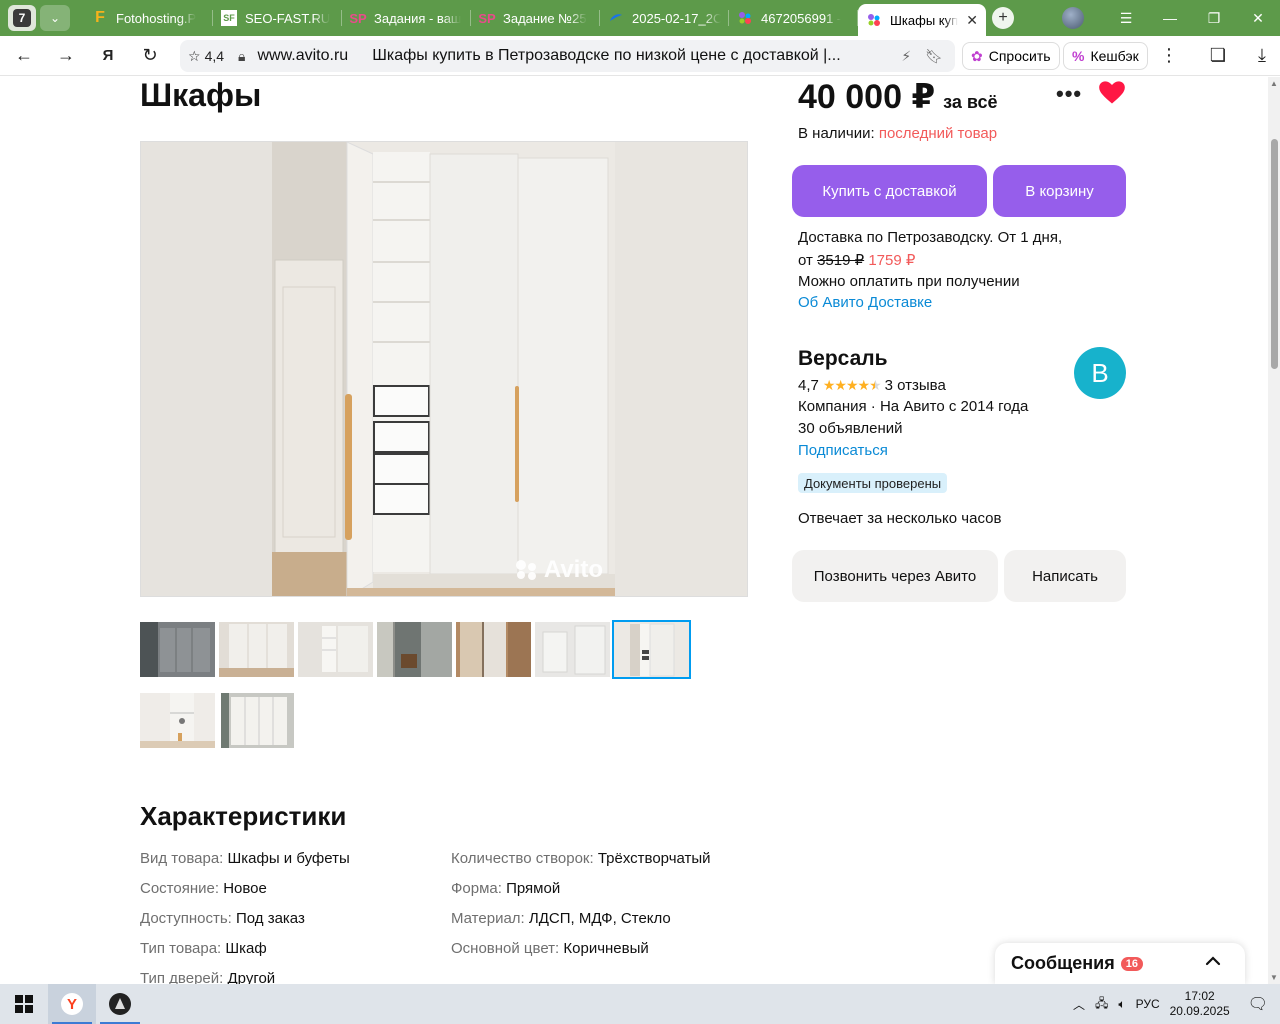 The image size is (1280, 1024). Describe the element at coordinates (505, 948) in the screenshot. I see `spec-key: Основной цвет:` at that location.